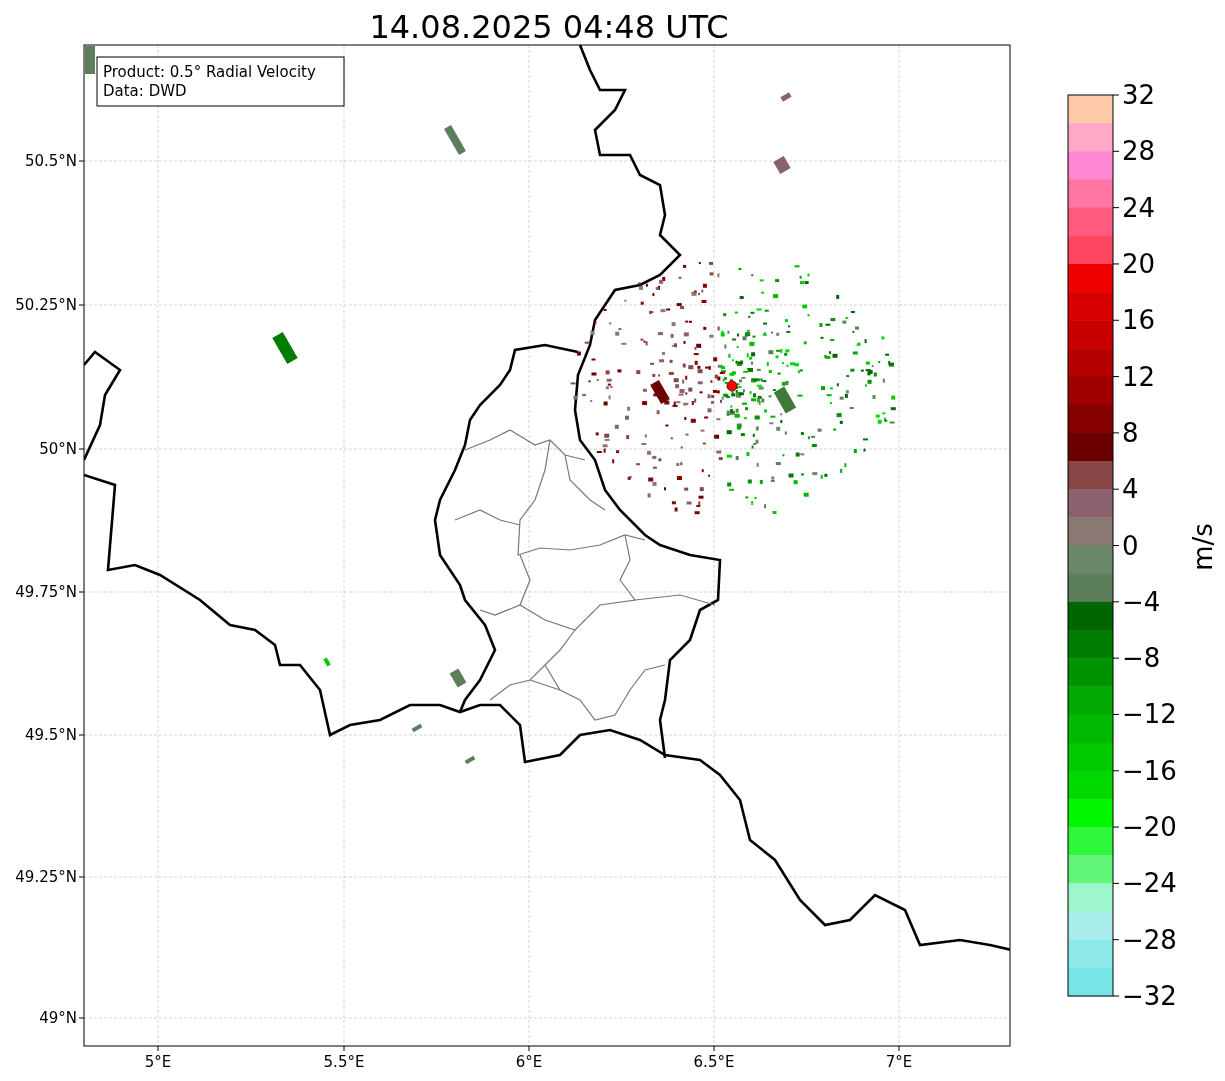  I want to click on latitude-label: 50°N, so click(58, 449).